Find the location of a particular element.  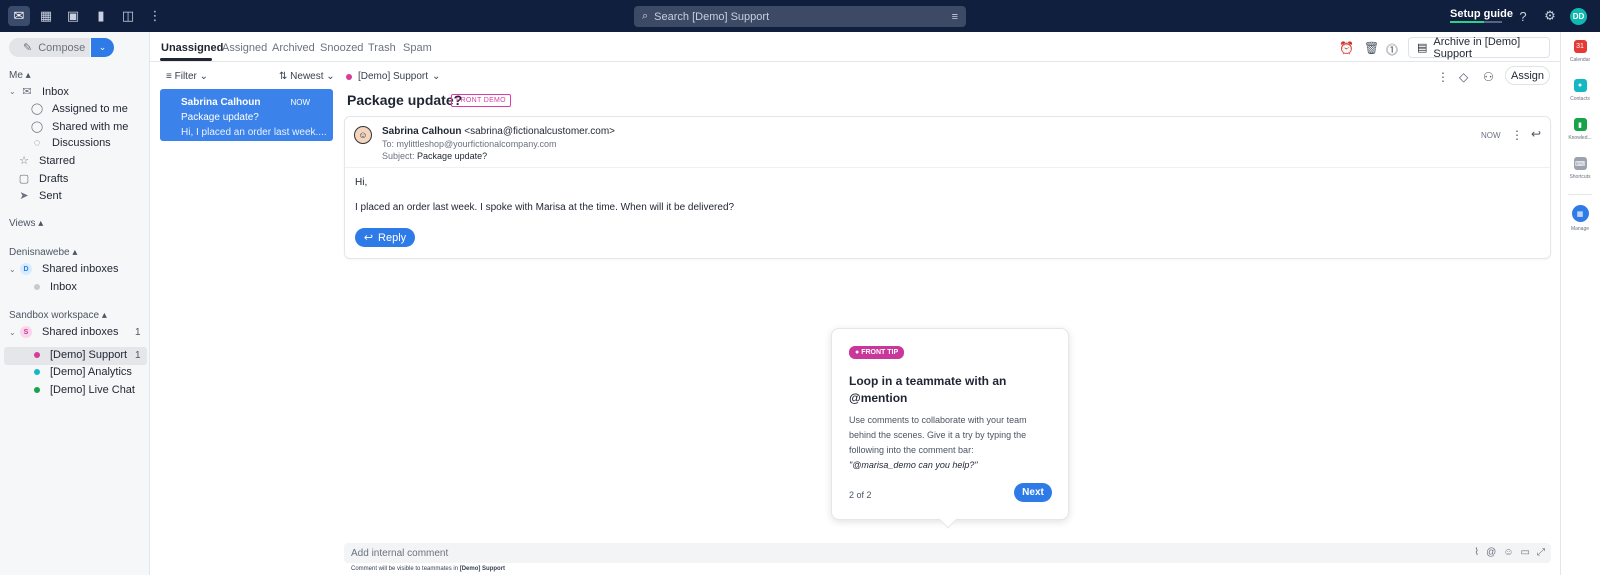

tag-icon: ◇ is located at coordinates (1463, 77).